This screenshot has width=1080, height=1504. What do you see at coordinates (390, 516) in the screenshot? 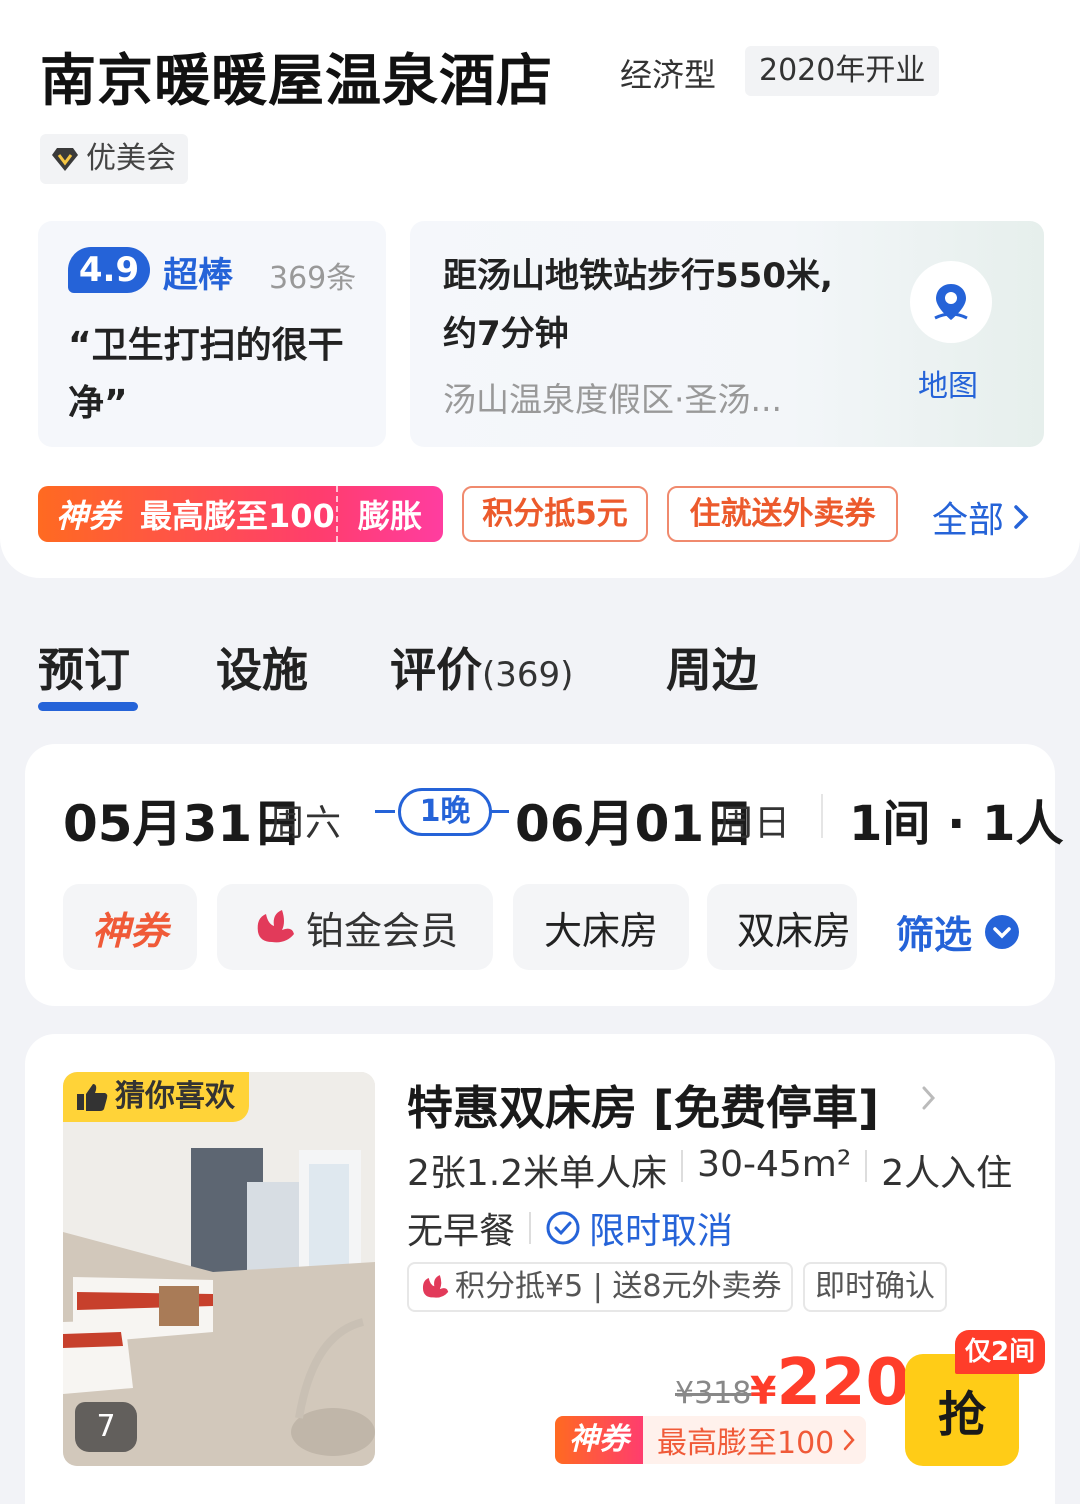
I see `expand-label: 膨胀` at bounding box center [390, 516].